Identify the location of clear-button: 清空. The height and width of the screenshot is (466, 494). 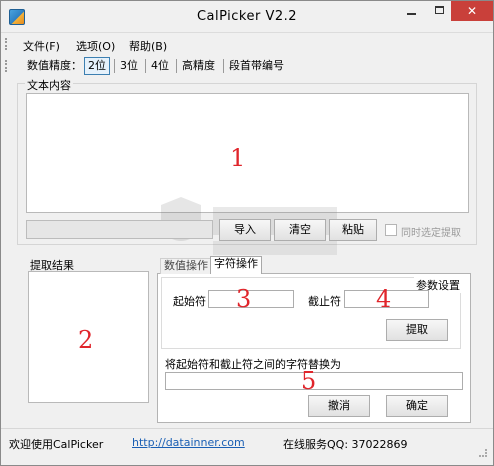
(300, 230).